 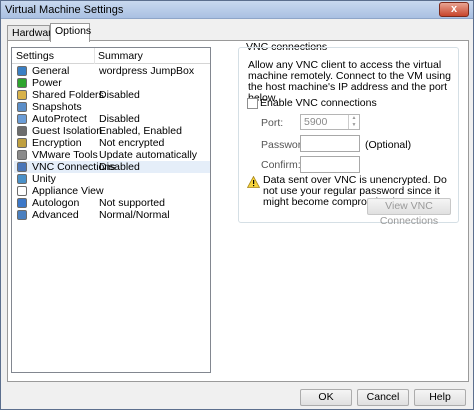 I want to click on column-summary: Summary, so click(x=120, y=56).